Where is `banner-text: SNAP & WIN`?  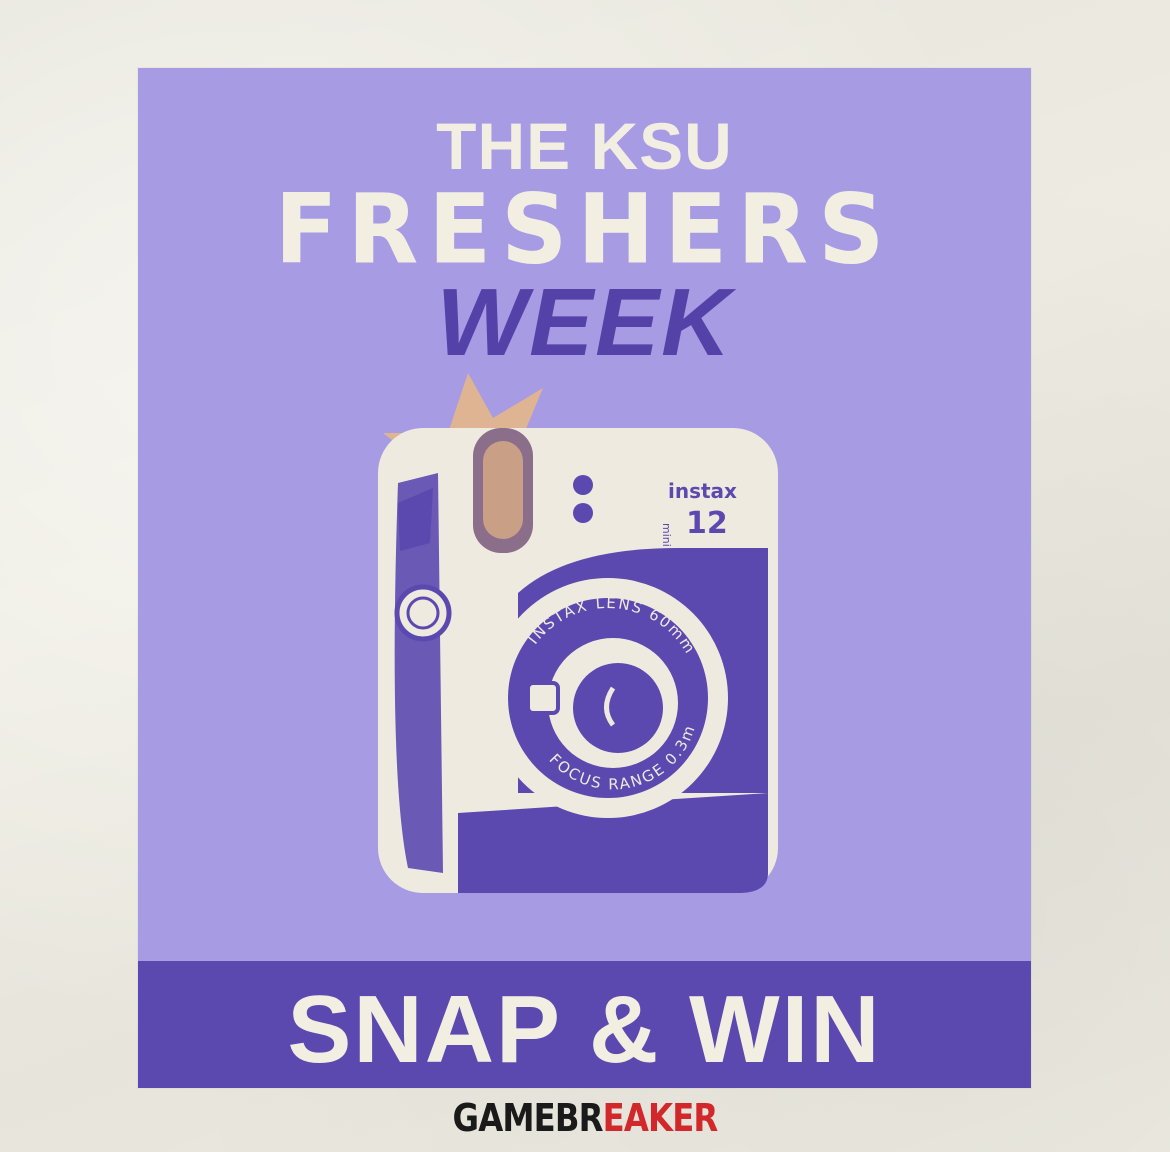 banner-text: SNAP & WIN is located at coordinates (584, 1029).